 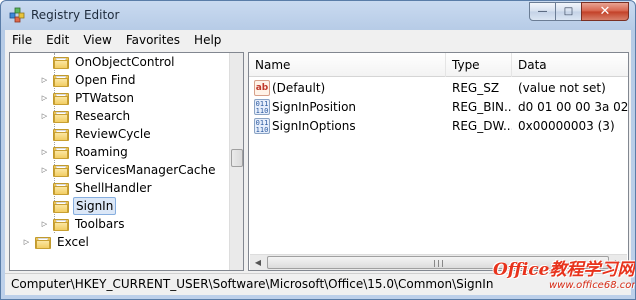 I want to click on tree-item-excel: ▷ Excel, so click(x=56, y=242).